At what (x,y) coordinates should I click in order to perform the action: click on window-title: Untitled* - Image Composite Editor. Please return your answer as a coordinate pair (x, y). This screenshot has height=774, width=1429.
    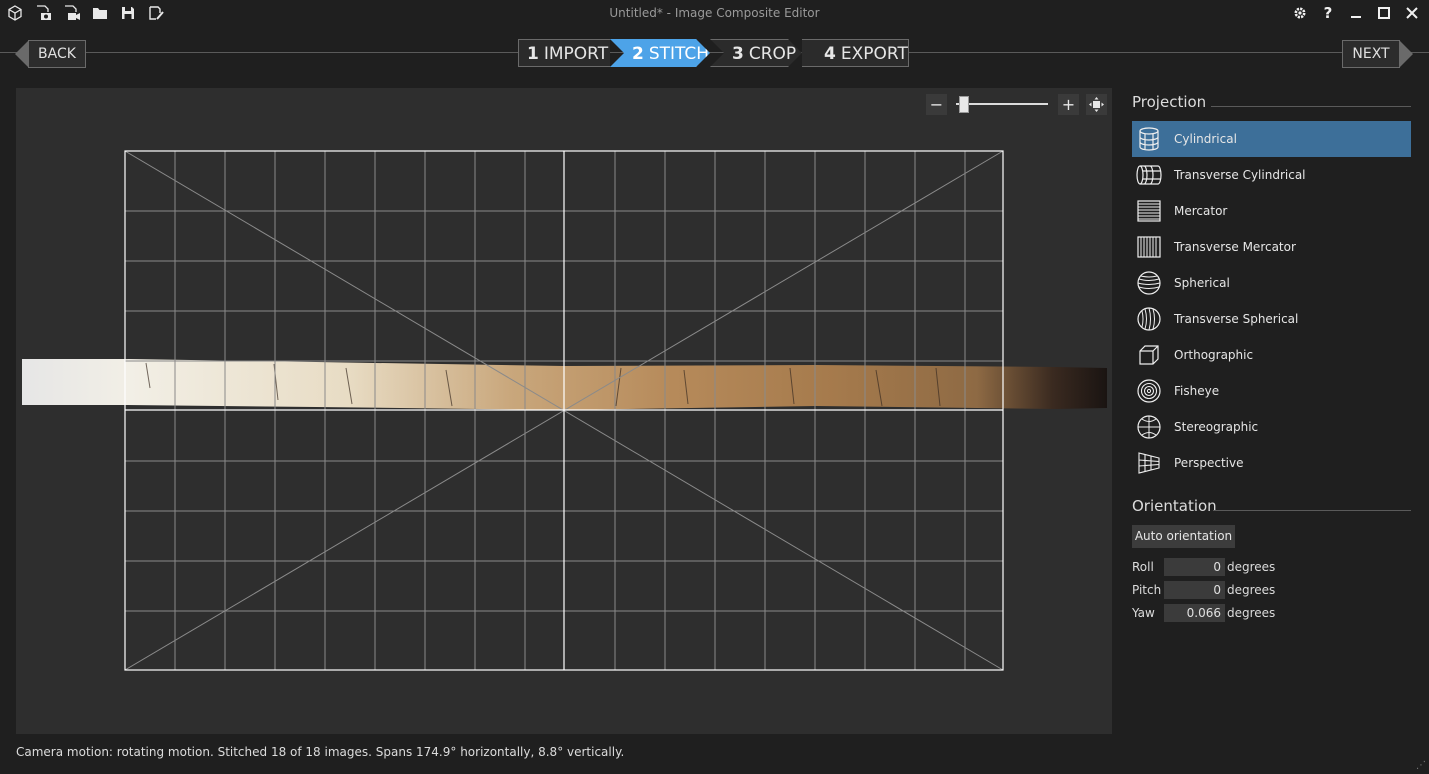
    Looking at the image, I should click on (714, 13).